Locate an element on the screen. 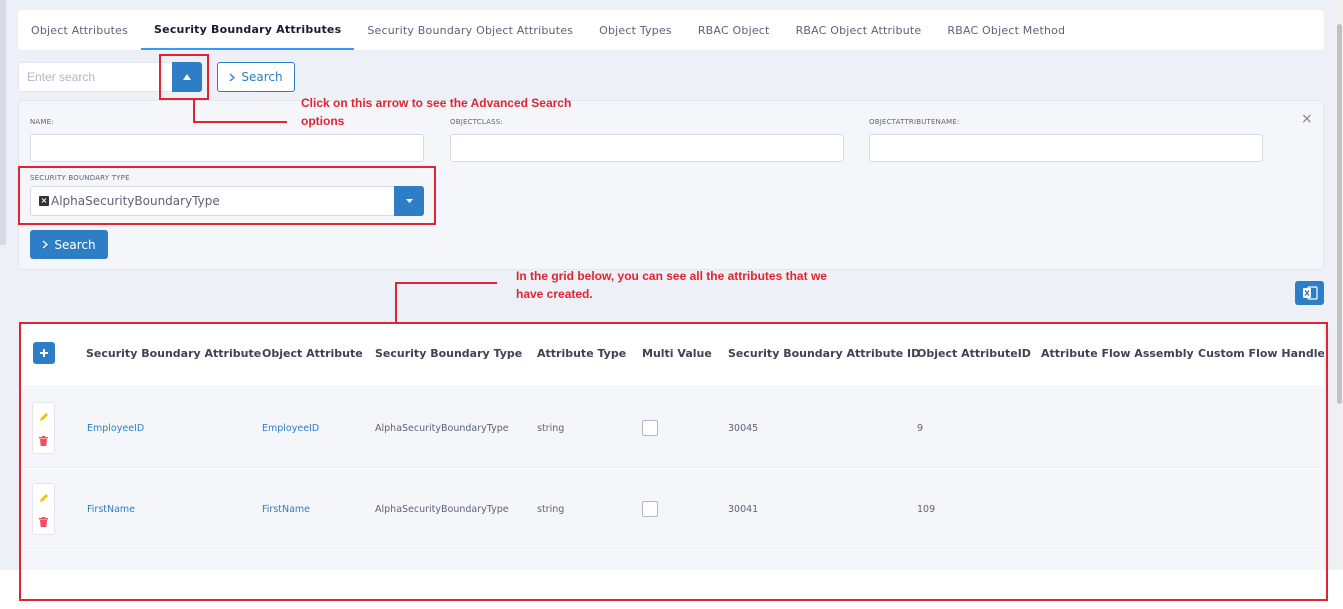  tab-security-boundary-object-attributes: Security Boundary Object Attributes is located at coordinates (470, 30).